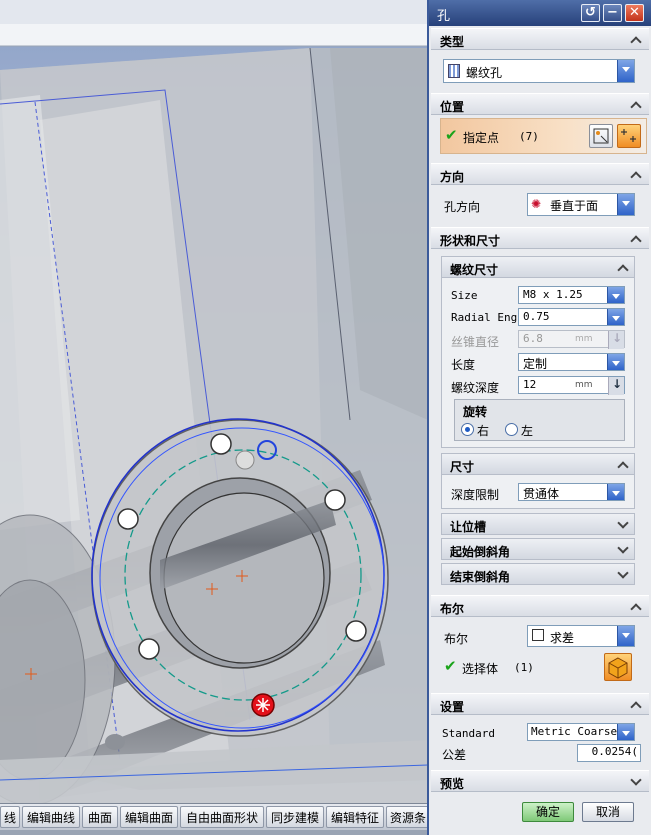  Describe the element at coordinates (355, 817) in the screenshot. I see `toolbar-tab-edit-feature: 编辑特征` at that location.